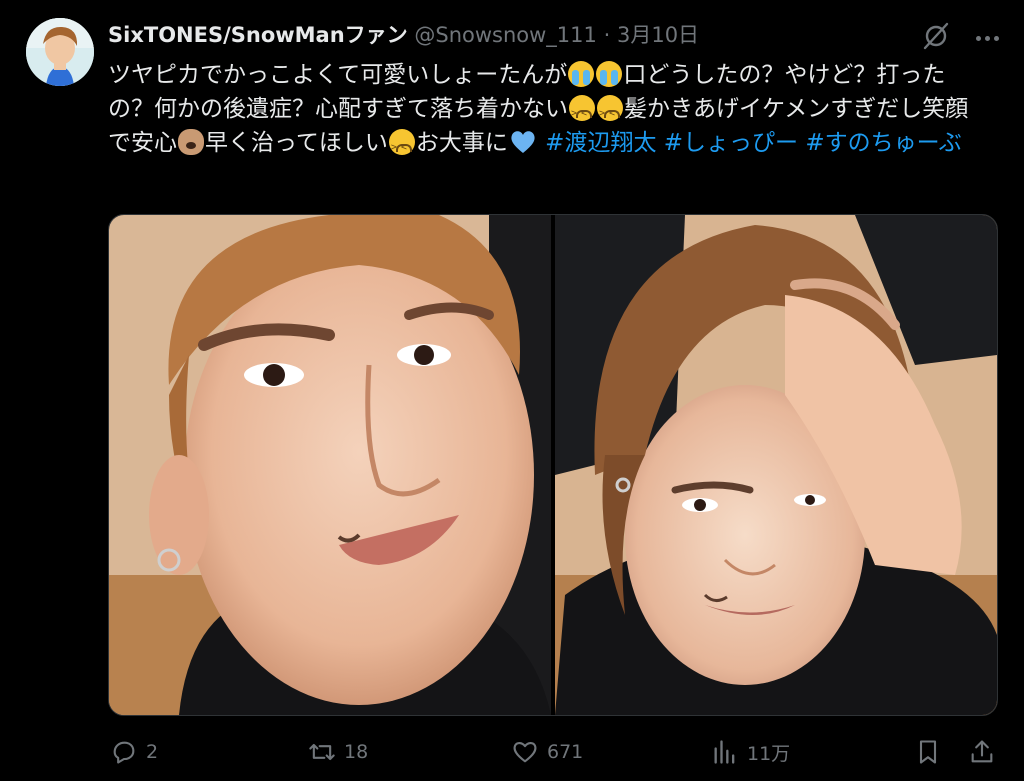  Describe the element at coordinates (523, 142) in the screenshot. I see `light-blue-heart-icon` at that location.